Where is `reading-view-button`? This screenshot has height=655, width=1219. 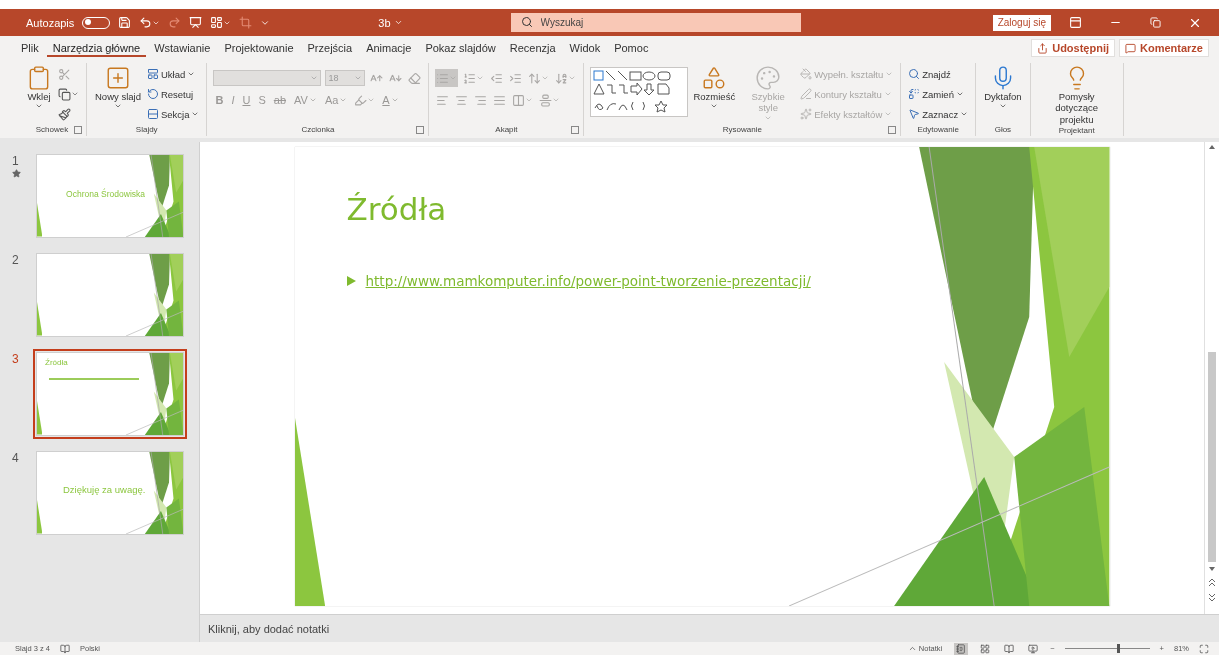 reading-view-button is located at coordinates (1009, 648).